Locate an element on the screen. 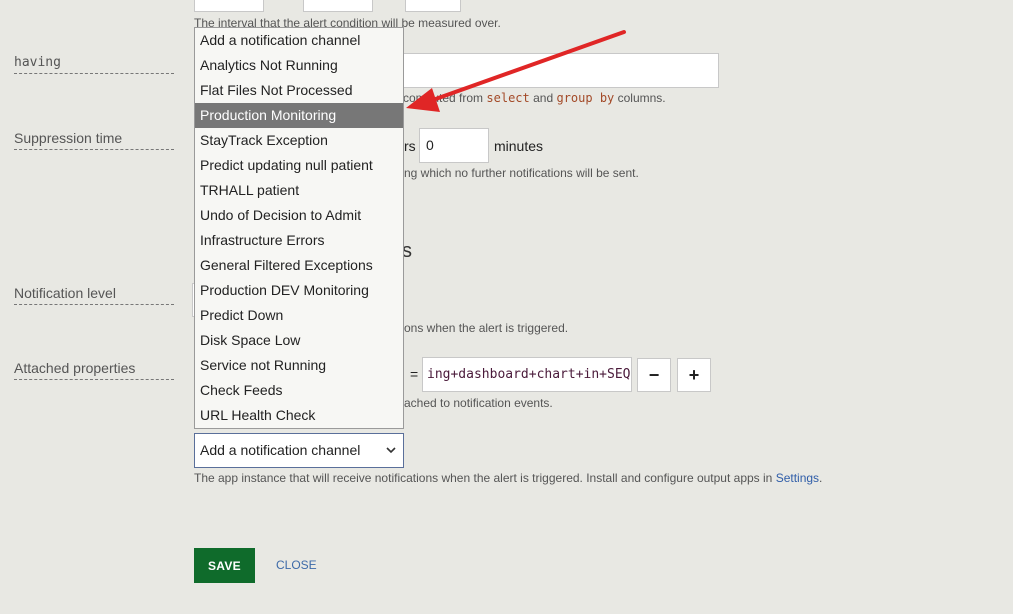 The width and height of the screenshot is (1013, 614). suppression-unit-partial: rs is located at coordinates (410, 146).